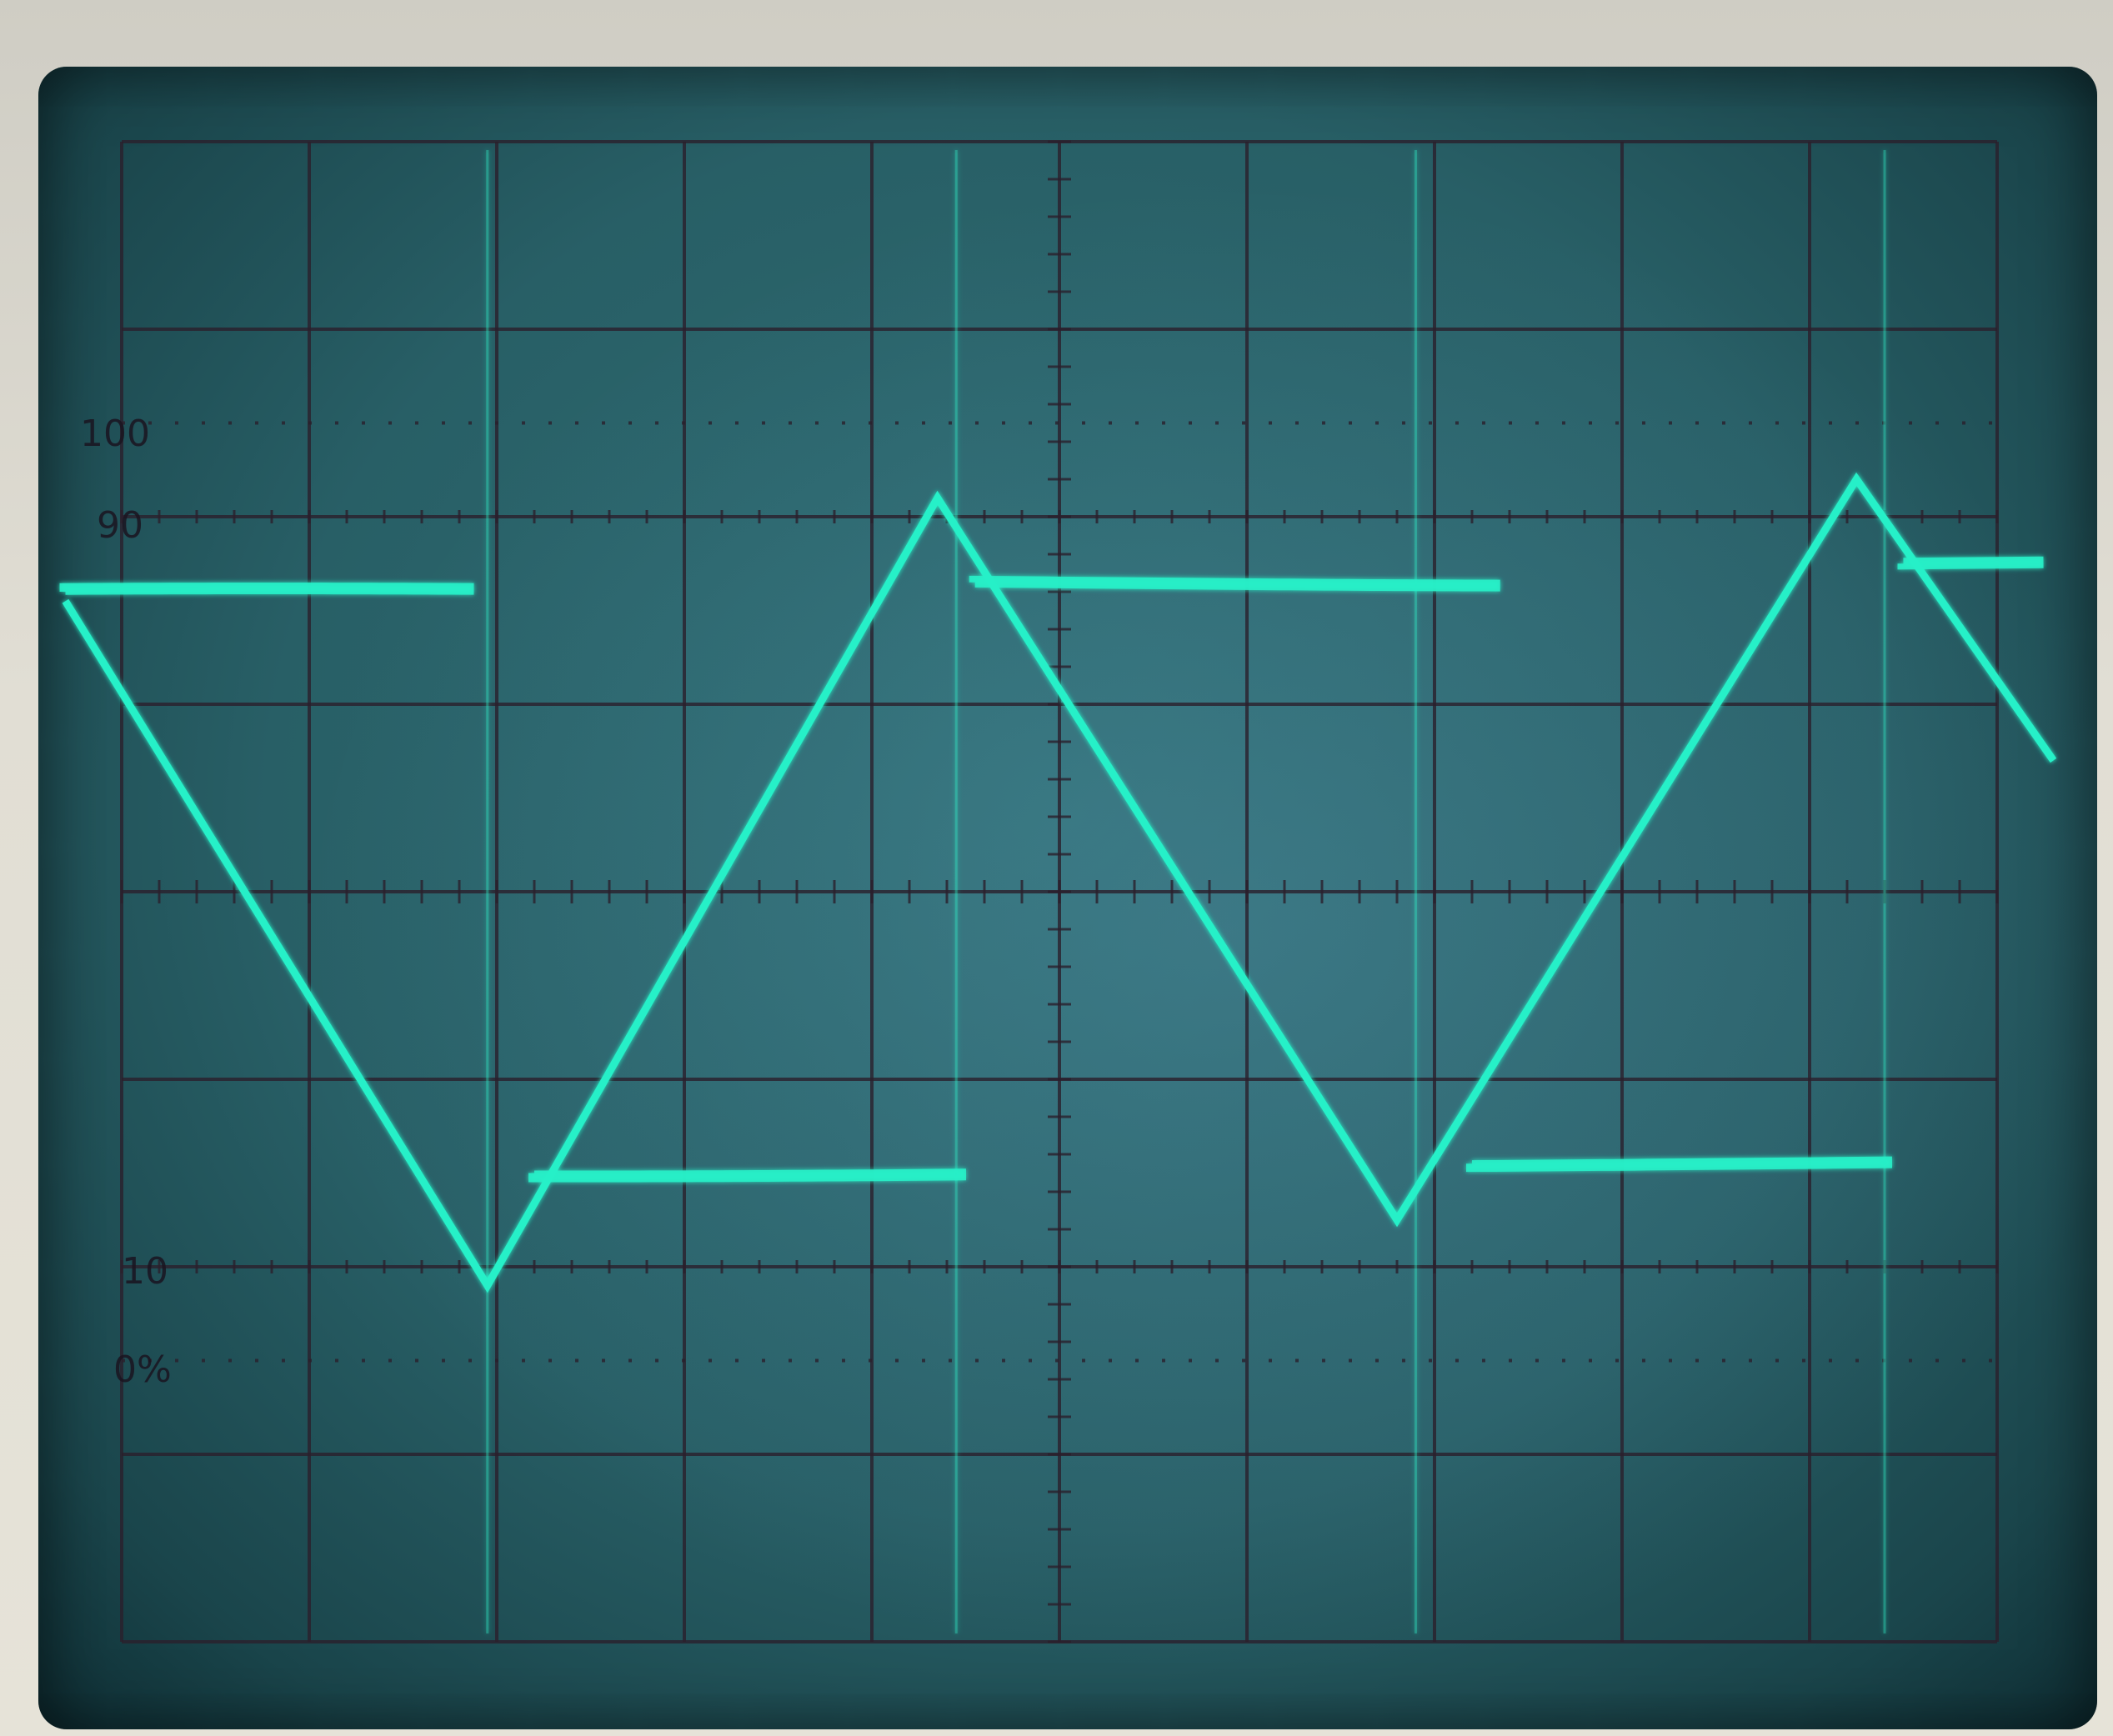 This screenshot has width=2113, height=1736. I want to click on label-100: 100, so click(115, 434).